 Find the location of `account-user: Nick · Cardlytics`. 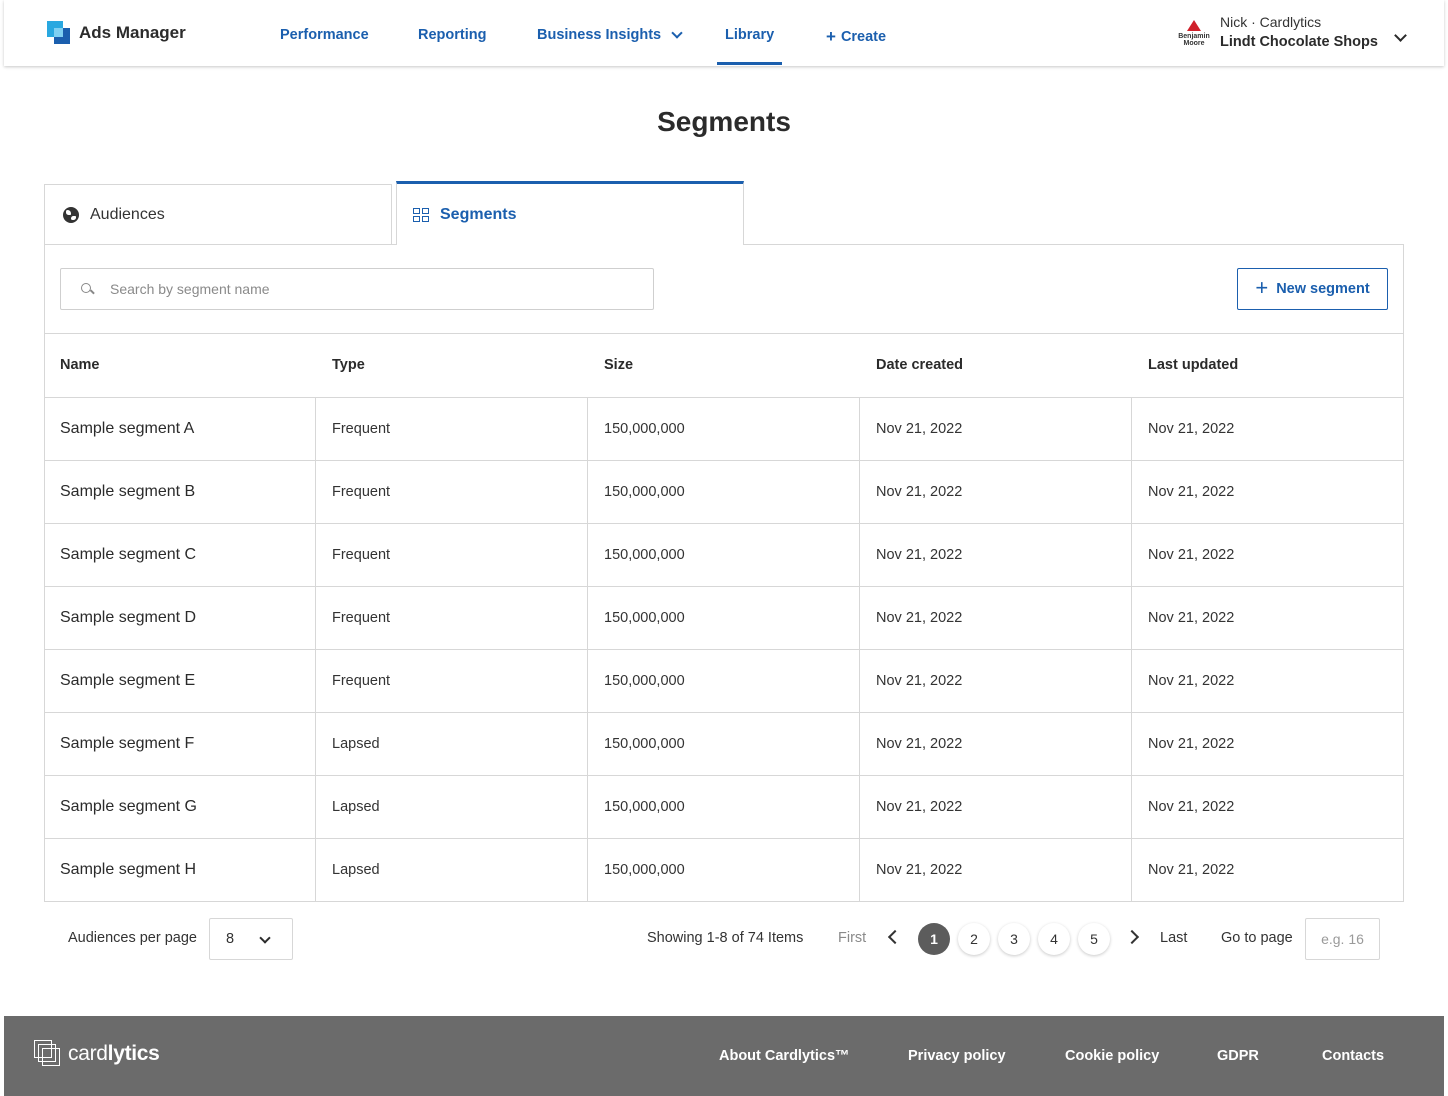

account-user: Nick · Cardlytics is located at coordinates (1271, 22).